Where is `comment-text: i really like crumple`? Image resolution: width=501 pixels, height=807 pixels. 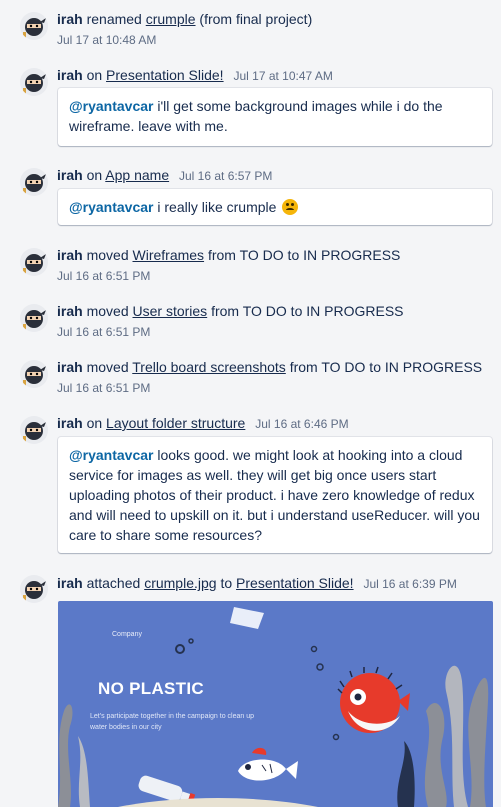
comment-text: i really like crumple is located at coordinates (217, 207).